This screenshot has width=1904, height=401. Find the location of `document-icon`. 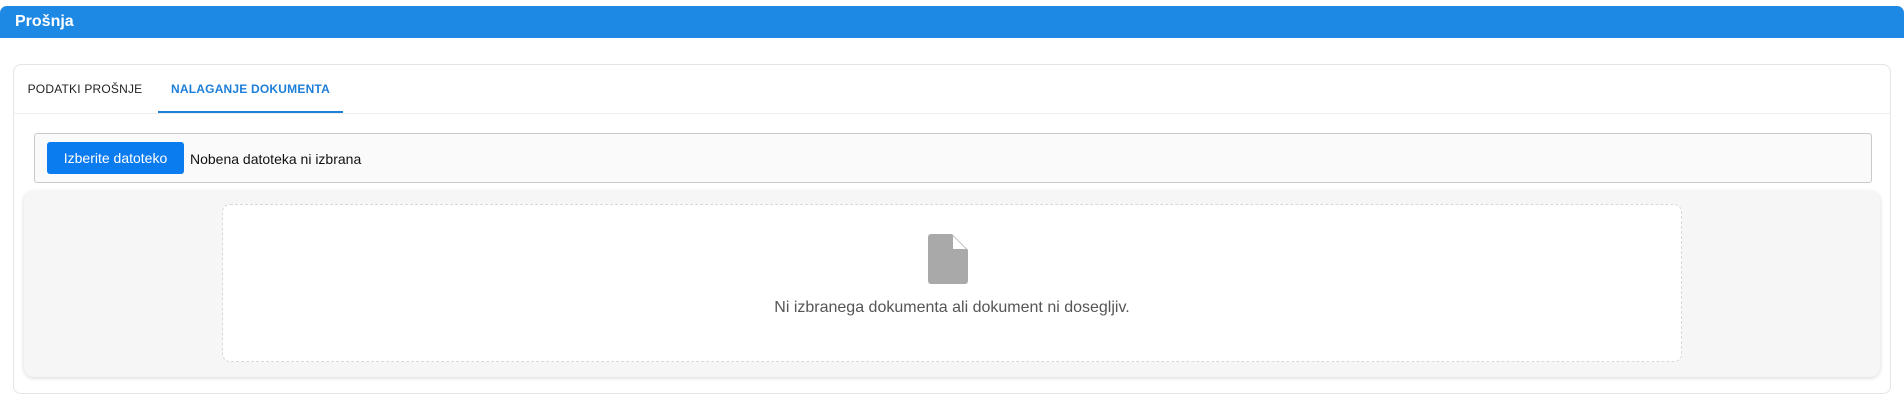

document-icon is located at coordinates (948, 259).